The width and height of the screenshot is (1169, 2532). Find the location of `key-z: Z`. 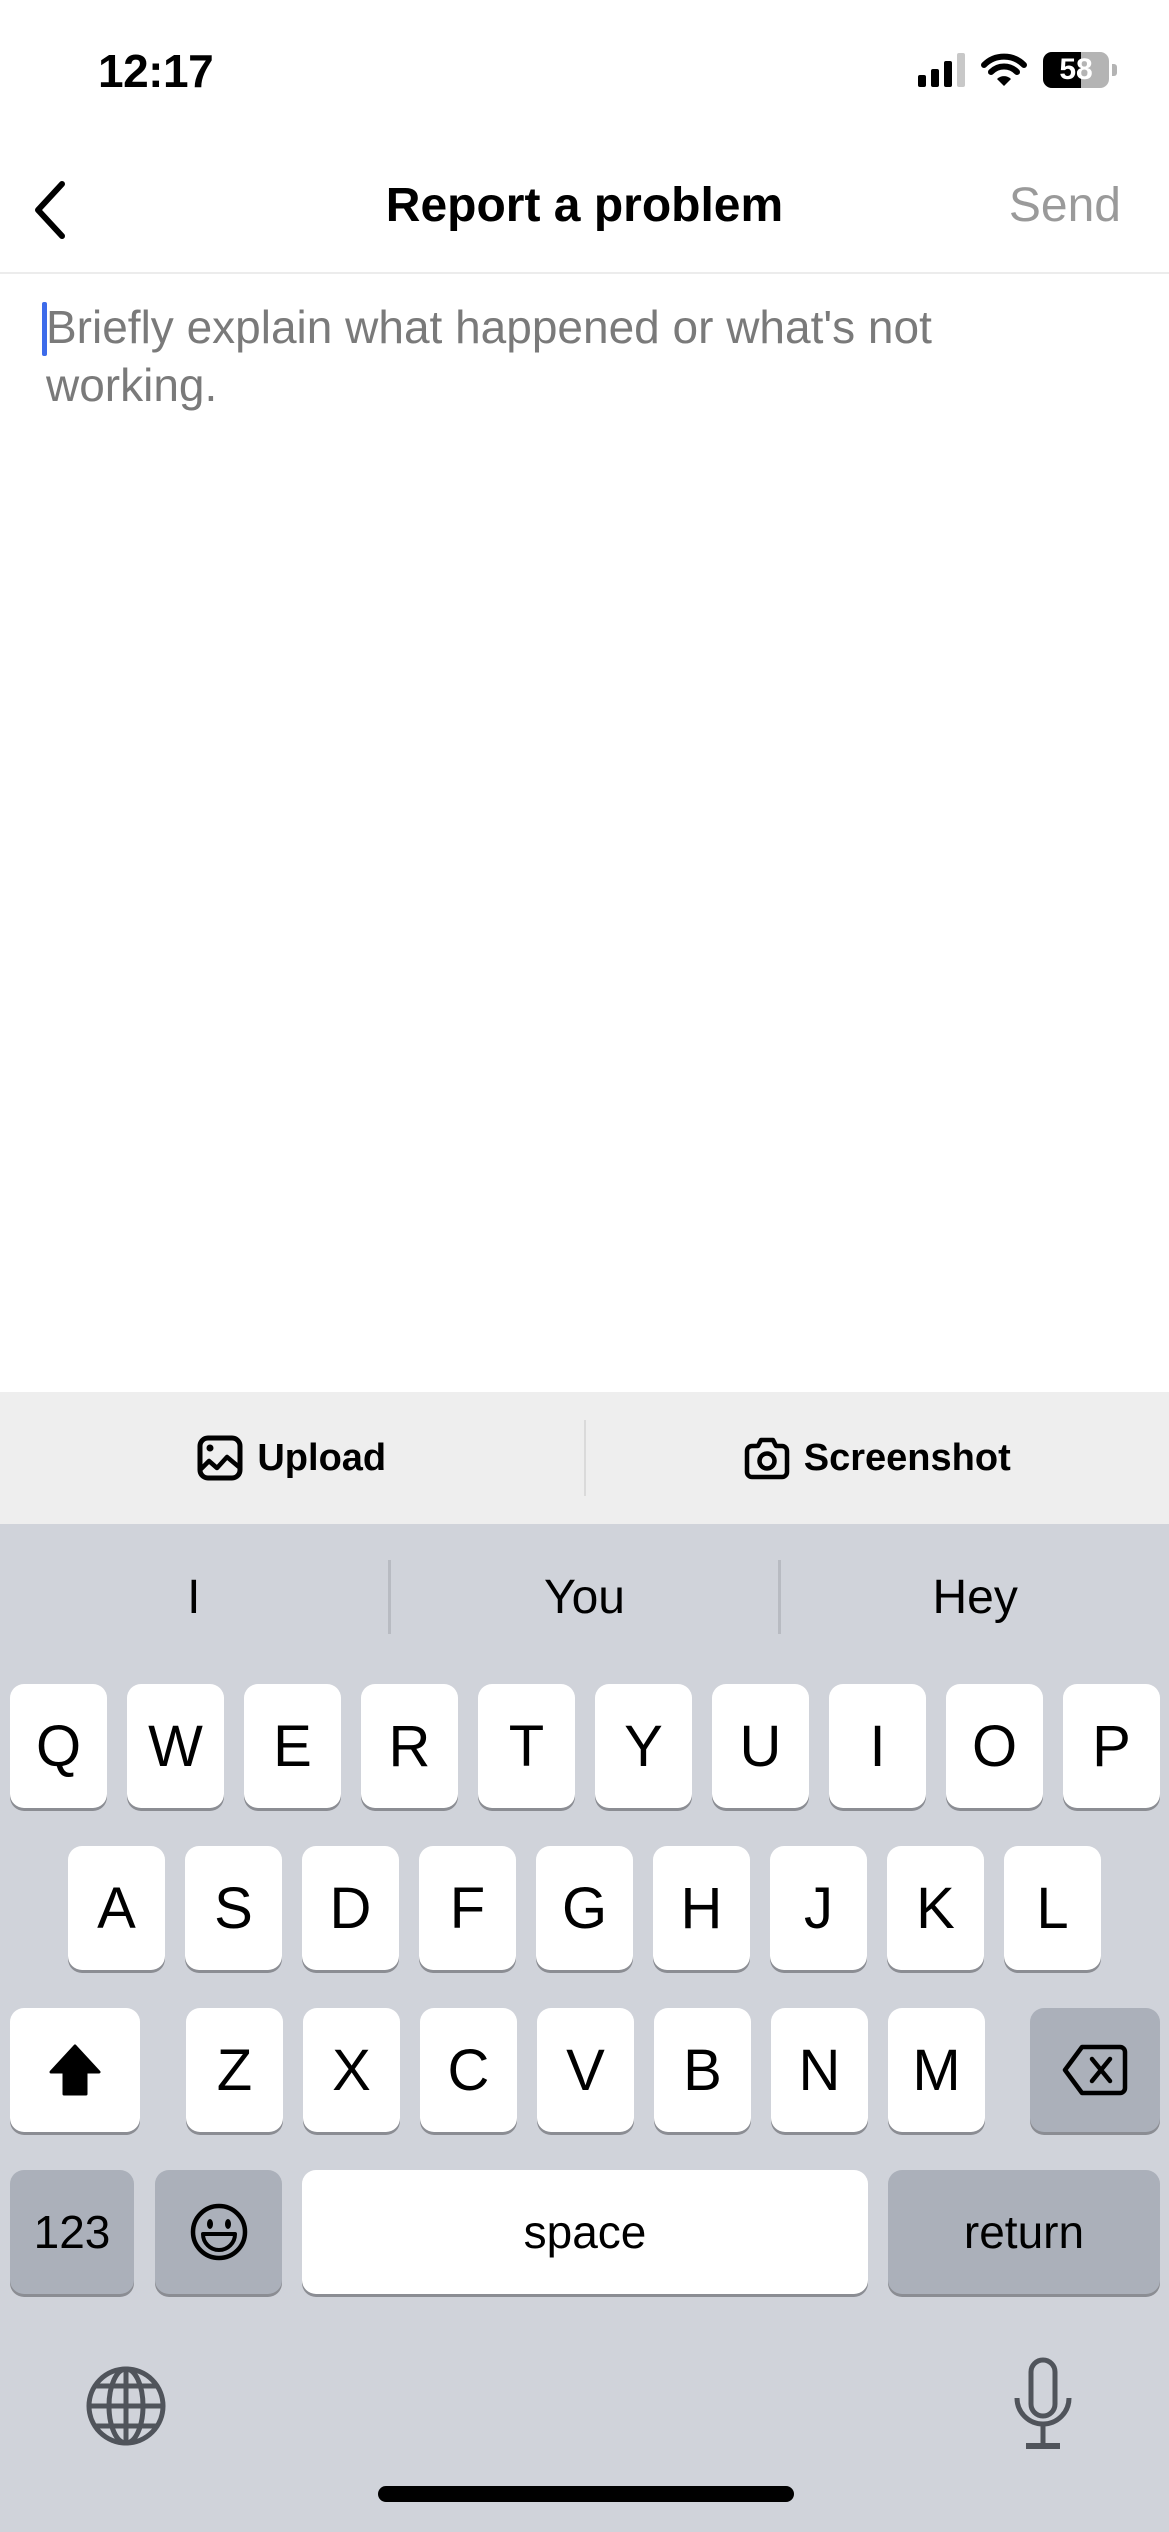

key-z: Z is located at coordinates (234, 2070).